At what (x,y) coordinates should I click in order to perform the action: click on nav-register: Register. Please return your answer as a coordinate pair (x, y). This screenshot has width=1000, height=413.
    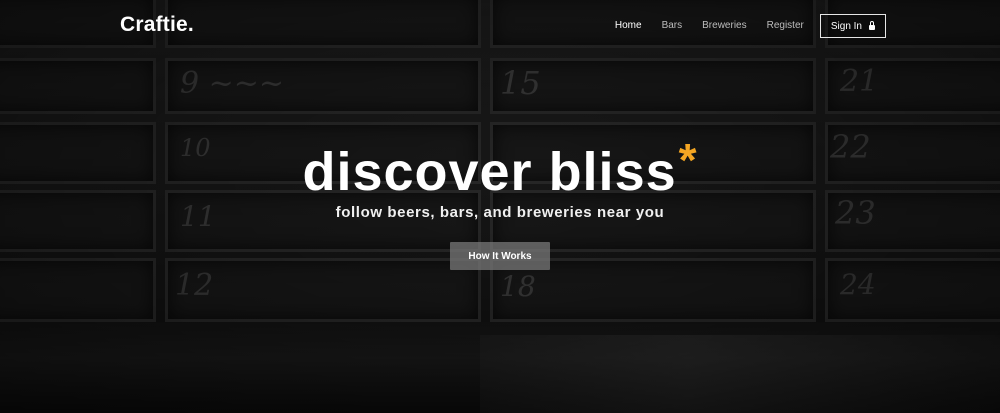
    Looking at the image, I should click on (785, 26).